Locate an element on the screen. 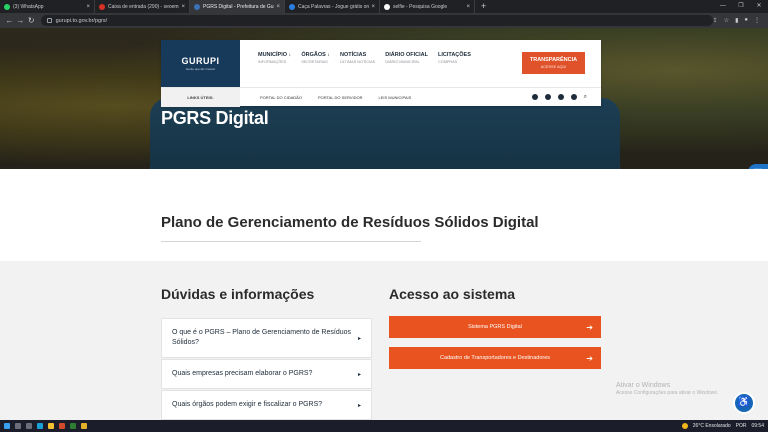  profile-icon: ● is located at coordinates (746, 20).